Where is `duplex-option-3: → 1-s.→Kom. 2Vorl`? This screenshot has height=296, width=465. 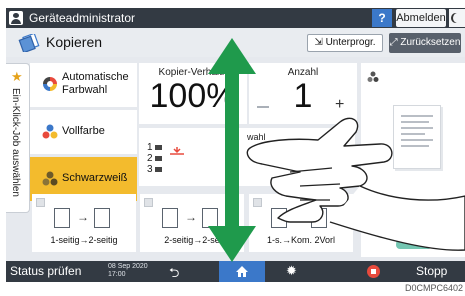 duplex-option-3: → 1-s.→Kom. 2Vorl is located at coordinates (301, 223).